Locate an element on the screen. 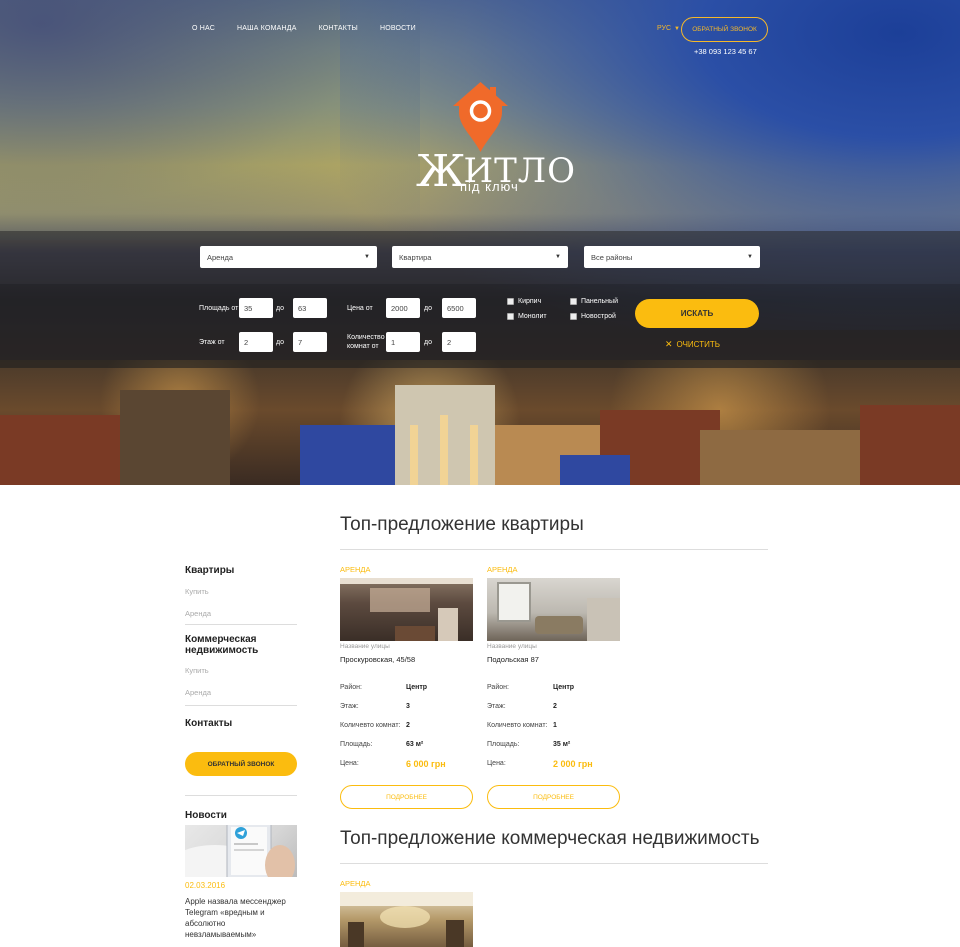 The width and height of the screenshot is (960, 947). checkbox-monolith-label: Монолит is located at coordinates (532, 316).